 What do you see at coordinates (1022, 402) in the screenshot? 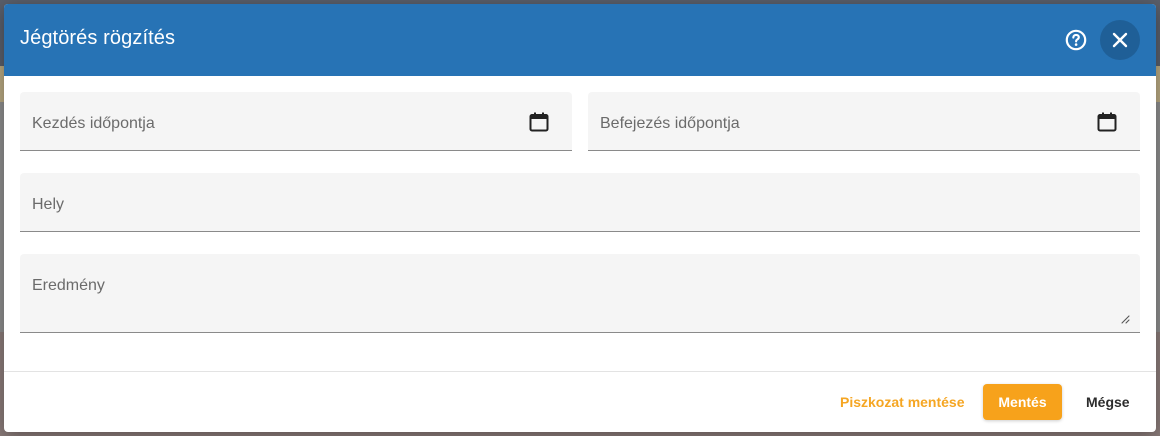
I see `save-button: Mentés` at bounding box center [1022, 402].